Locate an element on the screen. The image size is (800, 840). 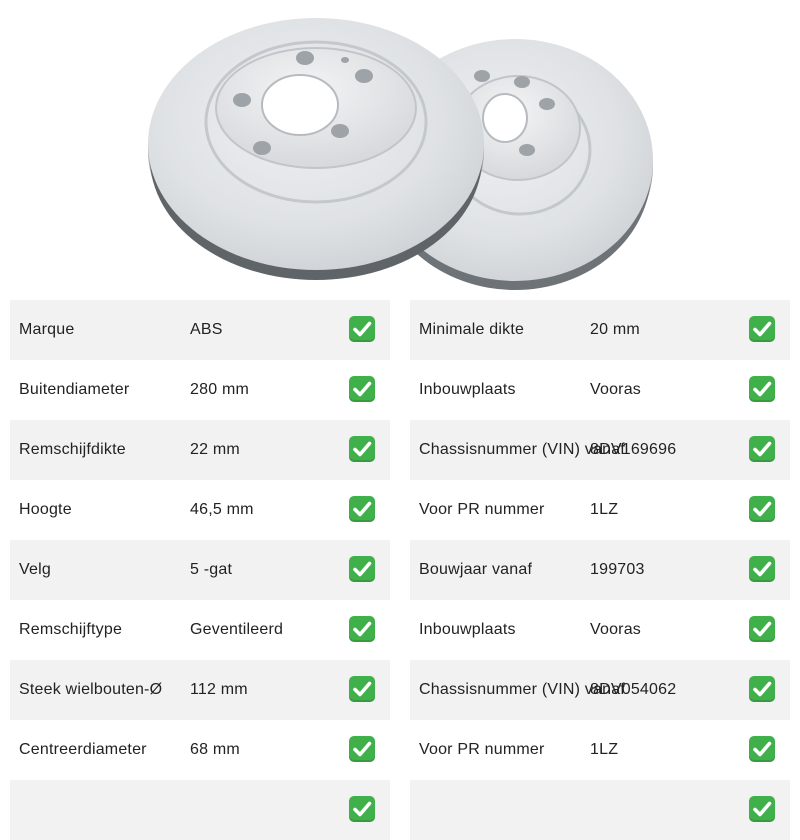
spec-value: 199703 is located at coordinates (617, 569).